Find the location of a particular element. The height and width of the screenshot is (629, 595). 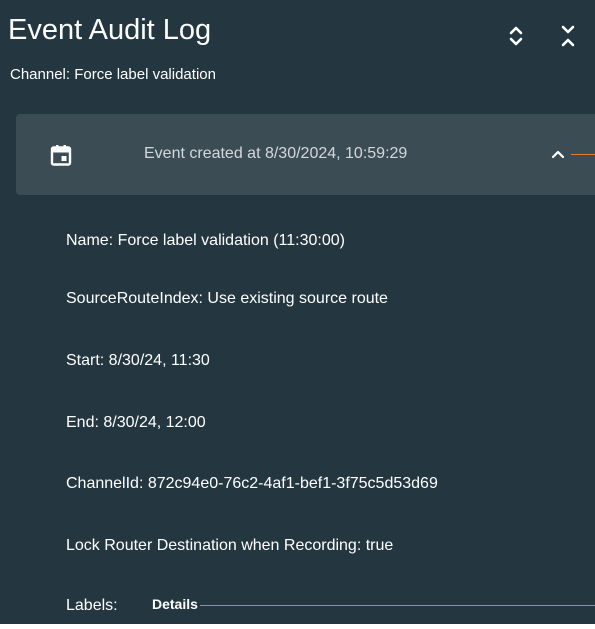

channel-subtitle: Channel: Force label validation is located at coordinates (113, 74).